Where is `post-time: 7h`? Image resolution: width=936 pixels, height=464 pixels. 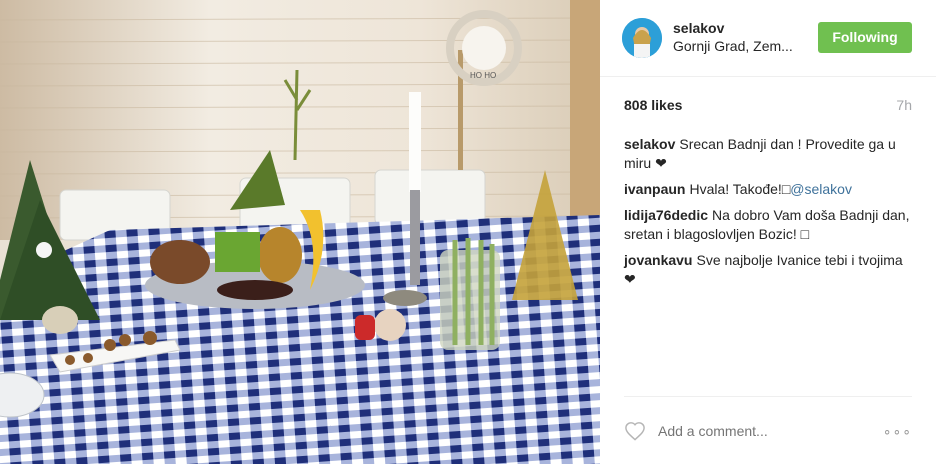 post-time: 7h is located at coordinates (904, 105).